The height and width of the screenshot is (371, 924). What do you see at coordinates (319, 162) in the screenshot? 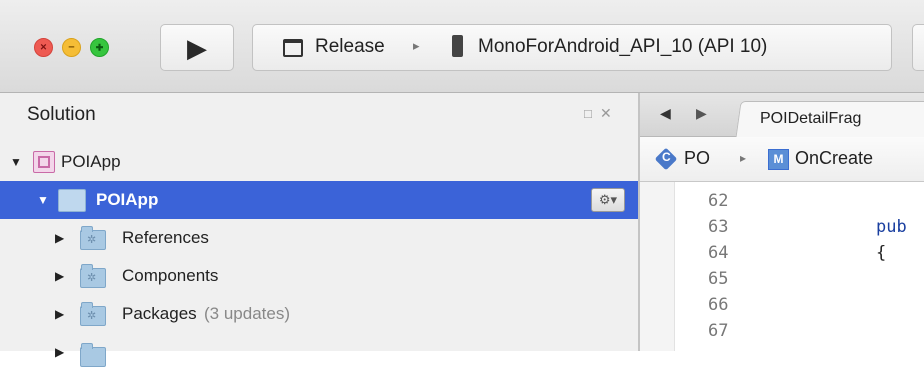
I see `tree-item-solution: ▼ POIApp` at bounding box center [319, 162].